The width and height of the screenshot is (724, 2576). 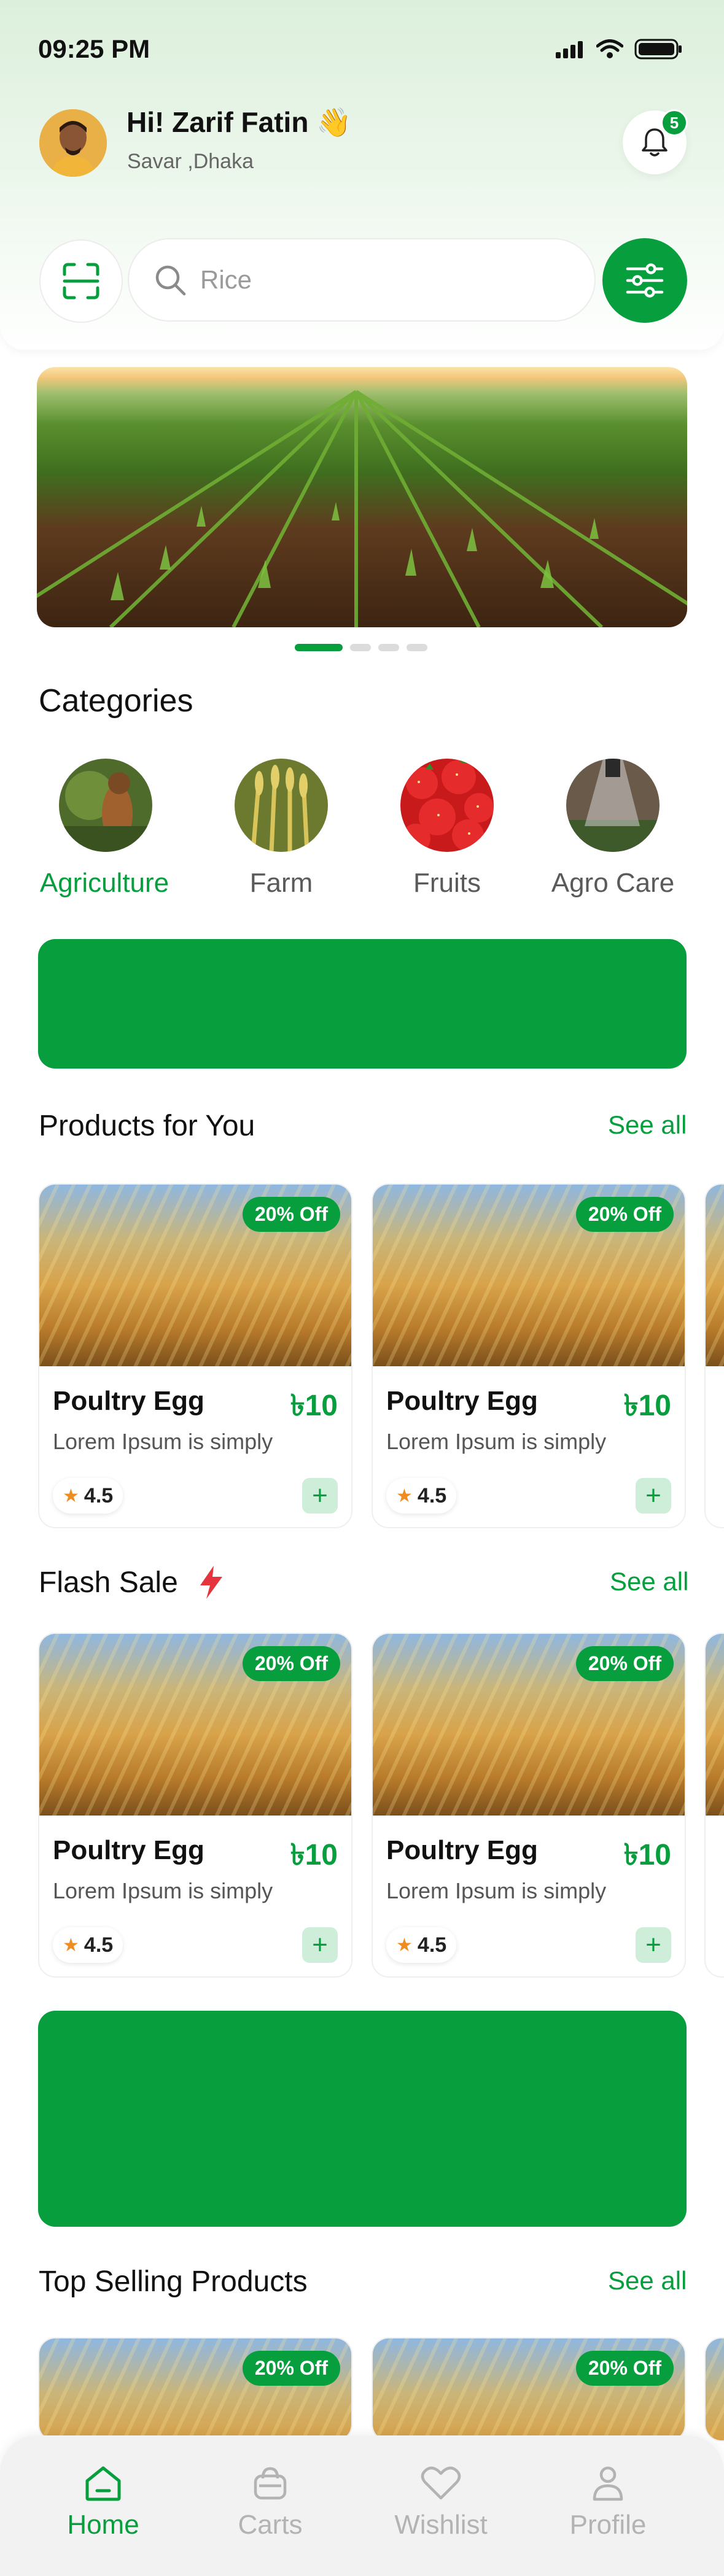 I want to click on category-label: Agro Care, so click(x=613, y=883).